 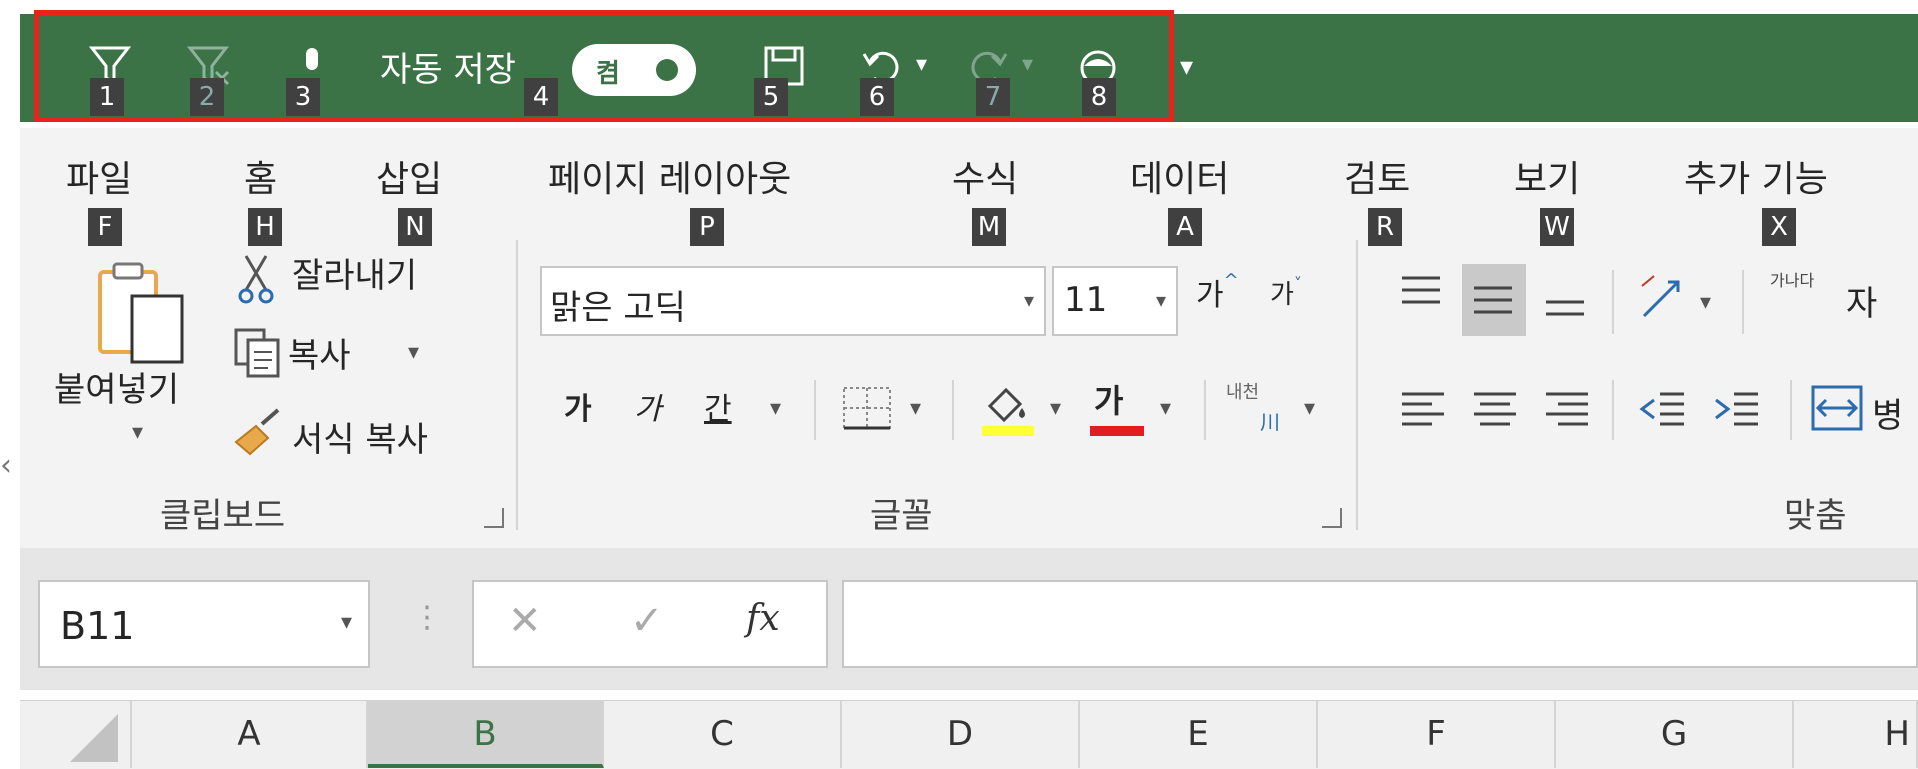 I want to click on paste-icon, so click(x=142, y=314).